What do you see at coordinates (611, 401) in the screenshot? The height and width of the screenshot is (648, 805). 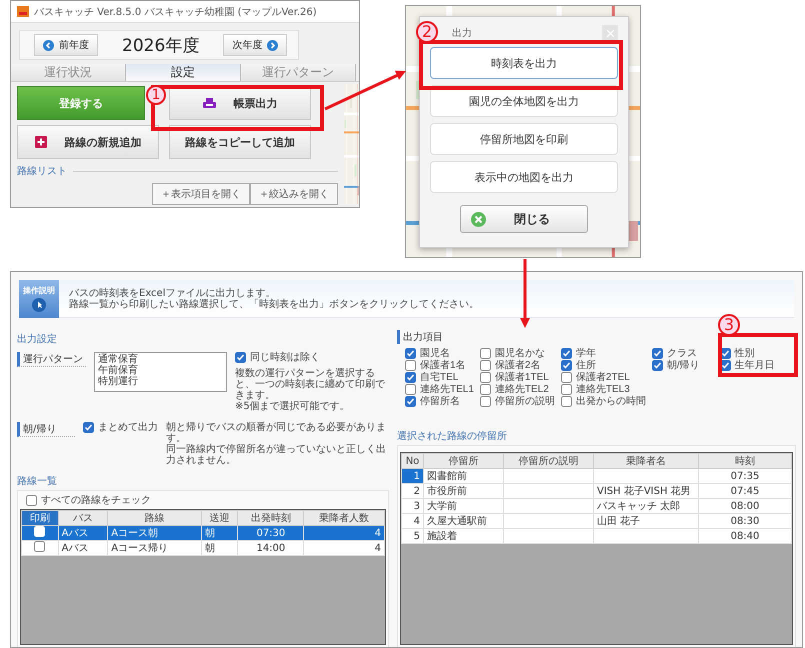 I see `checkbox-label: 出発からの時間` at bounding box center [611, 401].